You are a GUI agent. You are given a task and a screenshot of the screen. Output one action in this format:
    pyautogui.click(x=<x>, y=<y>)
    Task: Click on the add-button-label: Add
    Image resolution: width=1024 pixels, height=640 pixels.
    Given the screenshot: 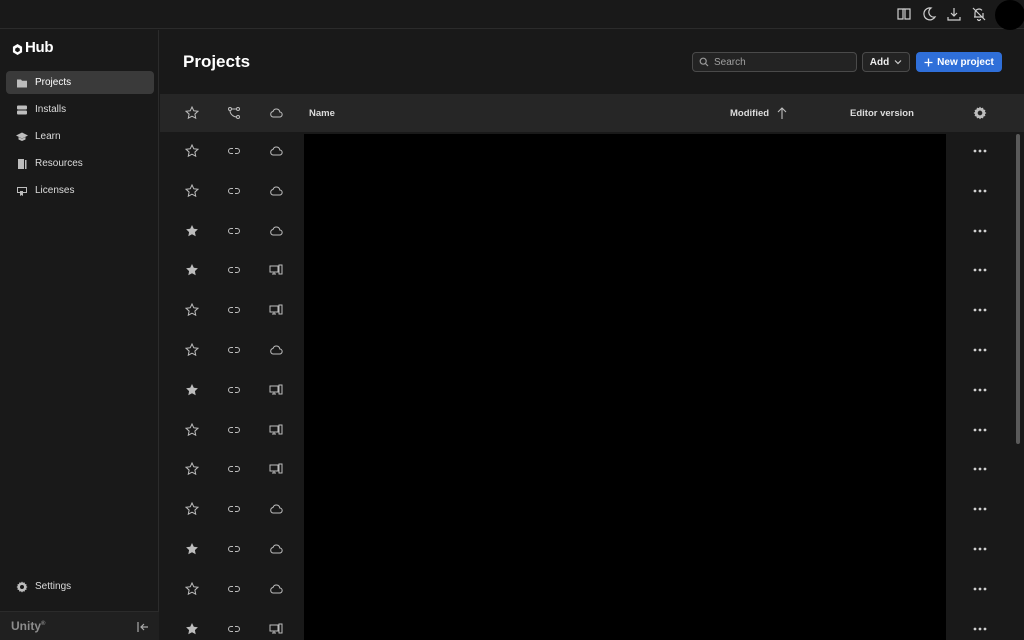 What is the action you would take?
    pyautogui.click(x=879, y=62)
    